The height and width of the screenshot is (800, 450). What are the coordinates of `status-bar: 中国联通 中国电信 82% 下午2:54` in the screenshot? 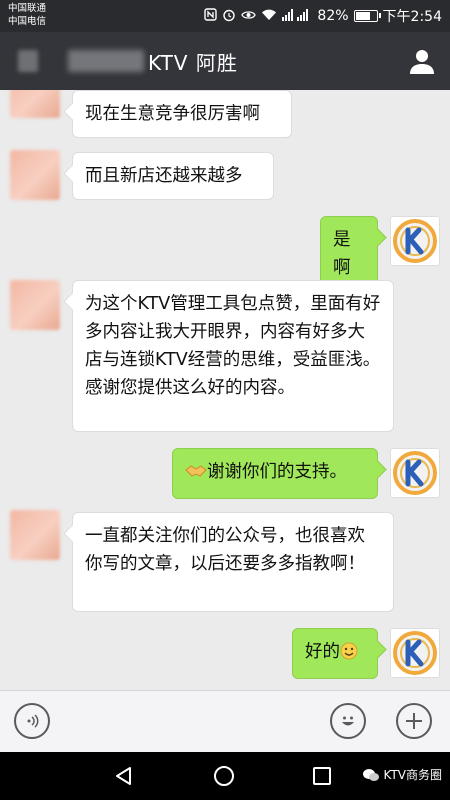 It's located at (225, 16).